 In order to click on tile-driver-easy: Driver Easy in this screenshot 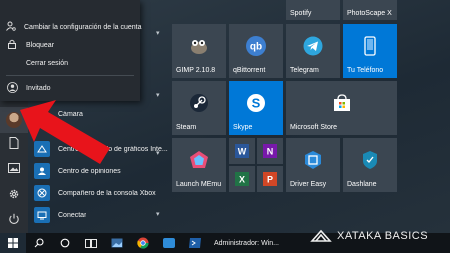, I will do `click(313, 165)`.